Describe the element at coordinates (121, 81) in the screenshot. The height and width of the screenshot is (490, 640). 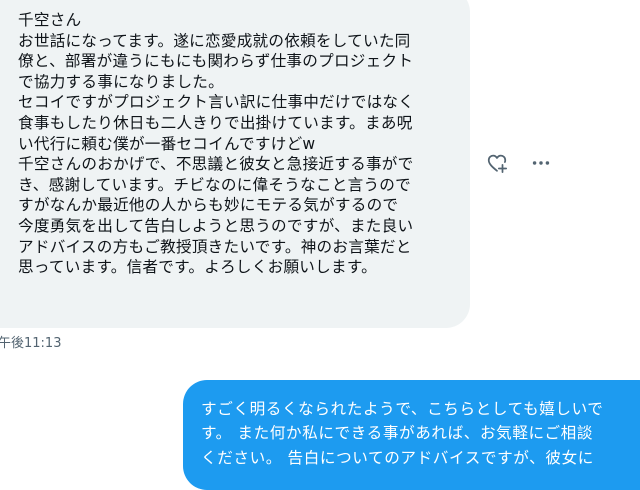
I see `message-line: で協力する事になりました。` at that location.